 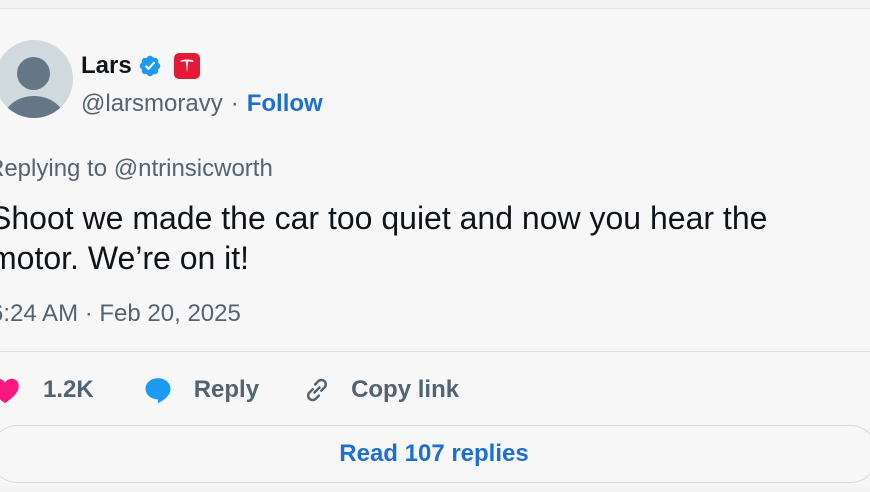 What do you see at coordinates (106, 66) in the screenshot?
I see `author-display-name: Lars` at bounding box center [106, 66].